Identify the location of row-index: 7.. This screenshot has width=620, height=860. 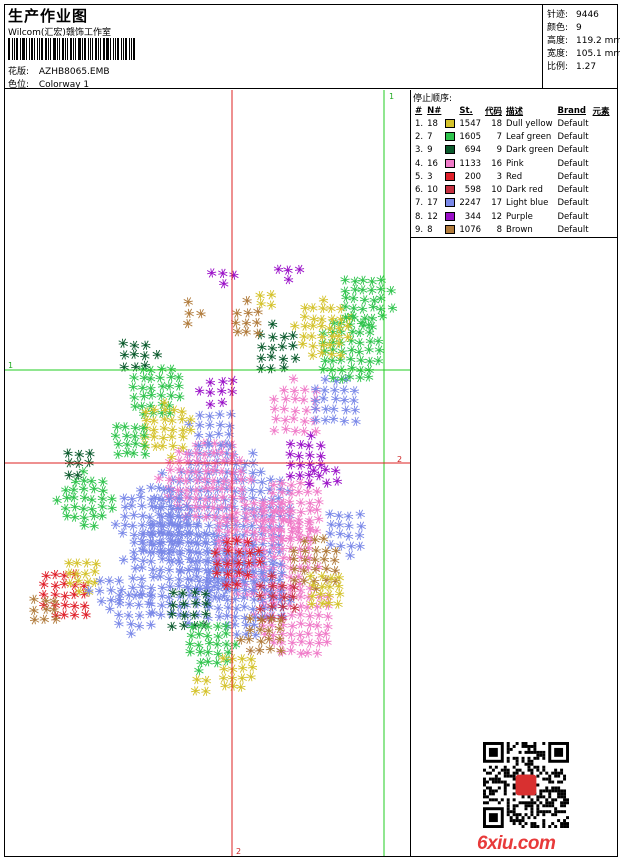
(419, 203).